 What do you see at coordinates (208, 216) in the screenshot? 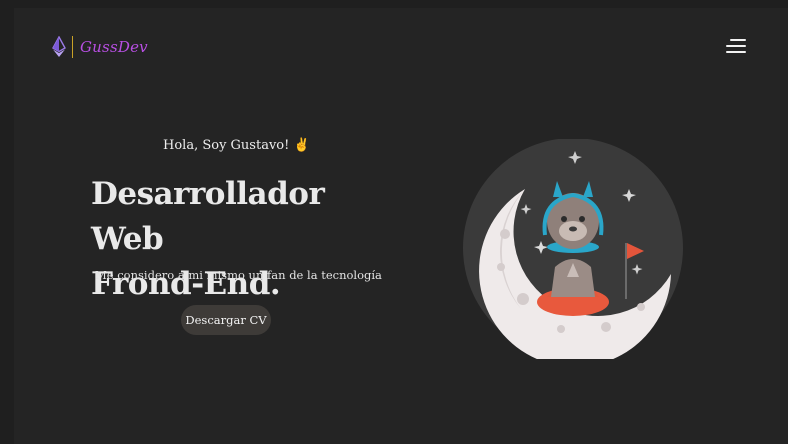
I see `hero-title-line-1: Desarrollador Web` at bounding box center [208, 216].